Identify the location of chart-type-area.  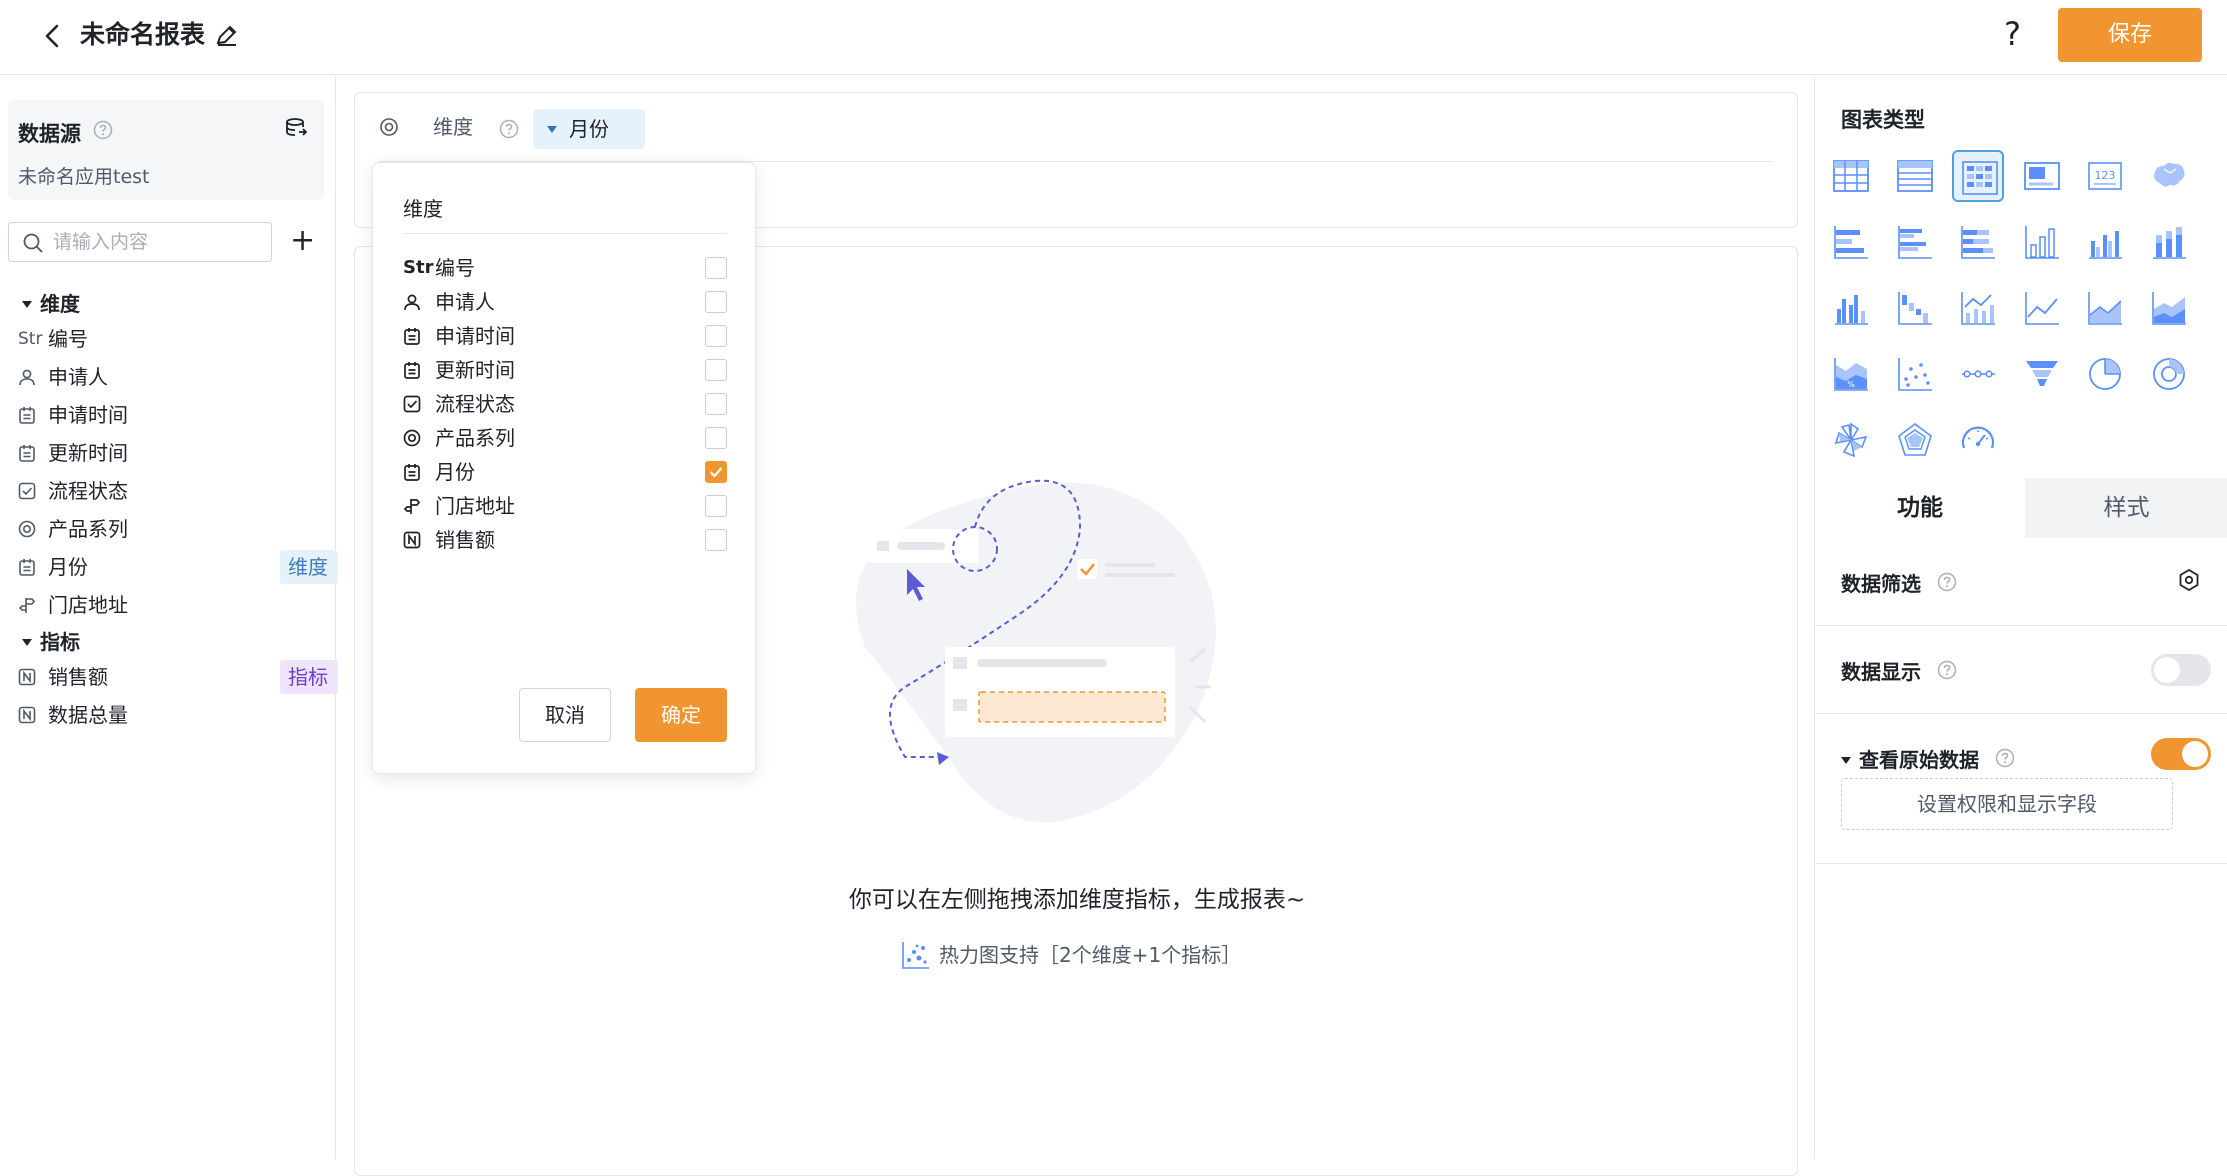
(2105, 308).